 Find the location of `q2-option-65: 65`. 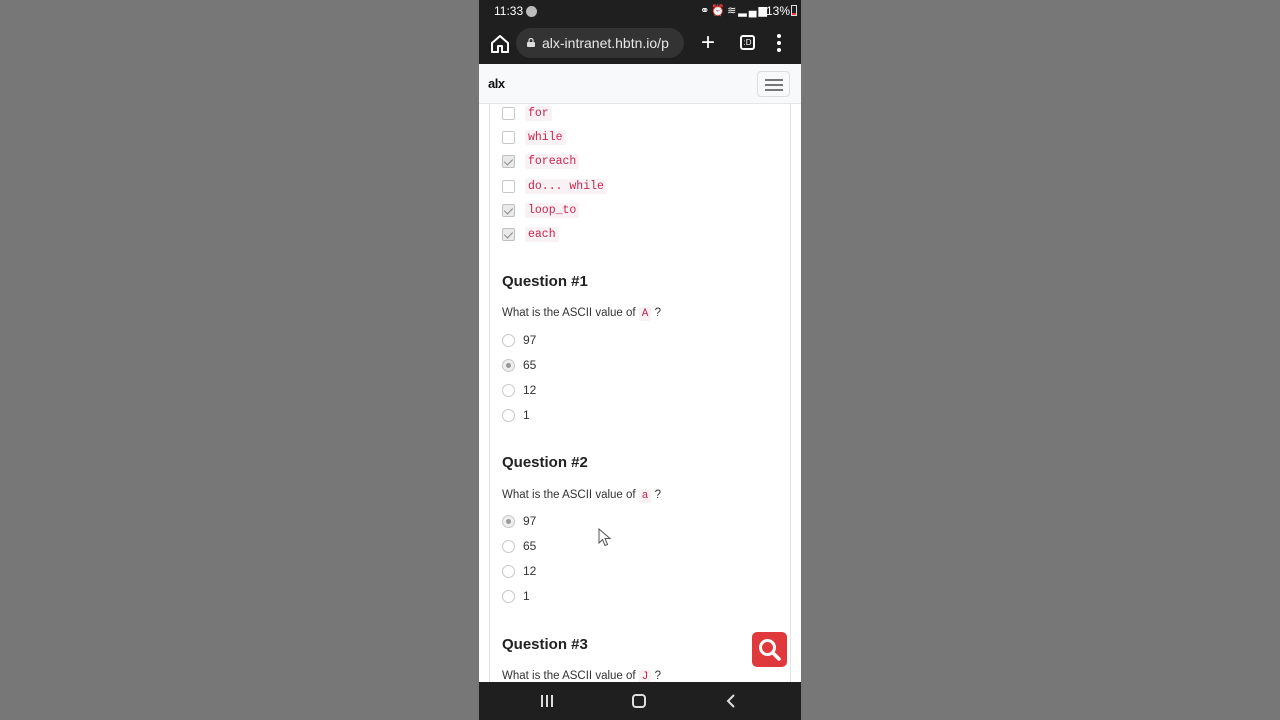

q2-option-65: 65 is located at coordinates (519, 546).